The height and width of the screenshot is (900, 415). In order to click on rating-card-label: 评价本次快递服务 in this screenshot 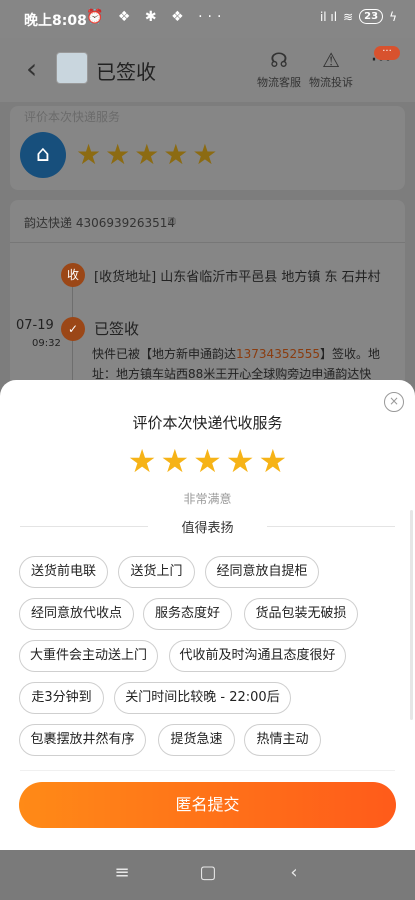, I will do `click(72, 117)`.